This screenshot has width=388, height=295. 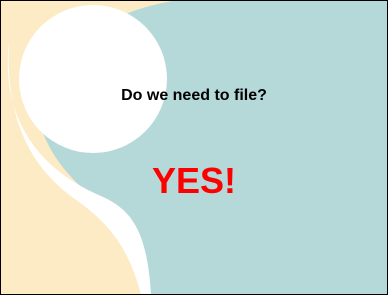 What do you see at coordinates (194, 95) in the screenshot?
I see `question-text: Do we need to file?` at bounding box center [194, 95].